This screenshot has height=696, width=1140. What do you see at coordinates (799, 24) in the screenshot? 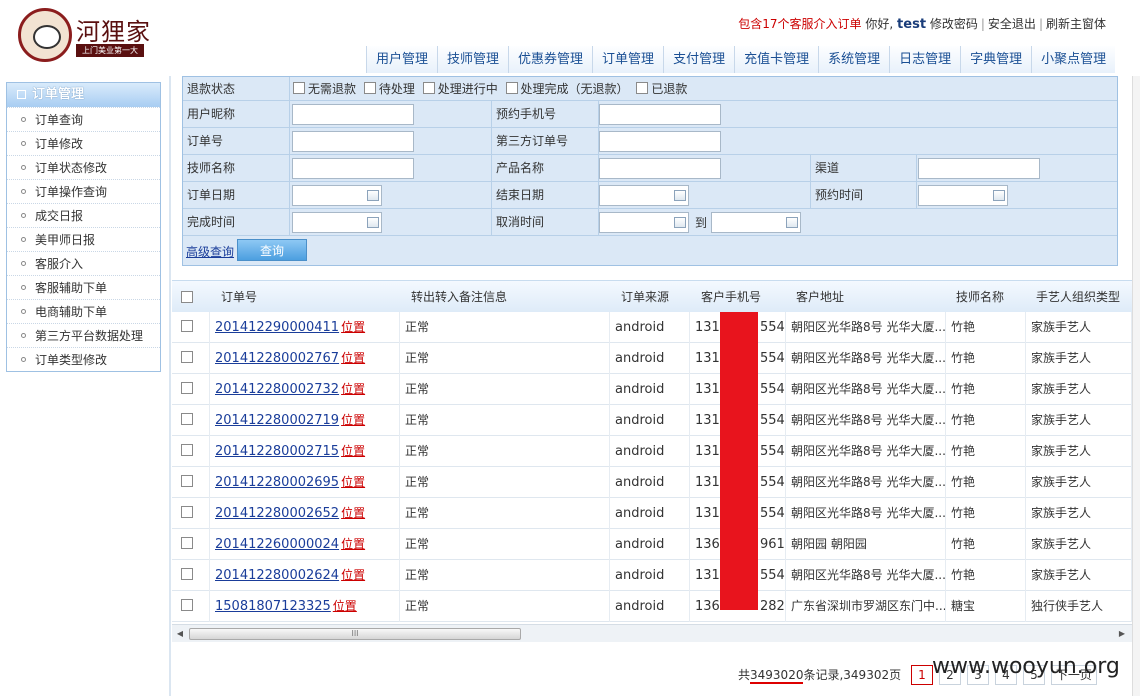
I see `customer-service-alert-link: 包含17个客服介入订单` at bounding box center [799, 24].